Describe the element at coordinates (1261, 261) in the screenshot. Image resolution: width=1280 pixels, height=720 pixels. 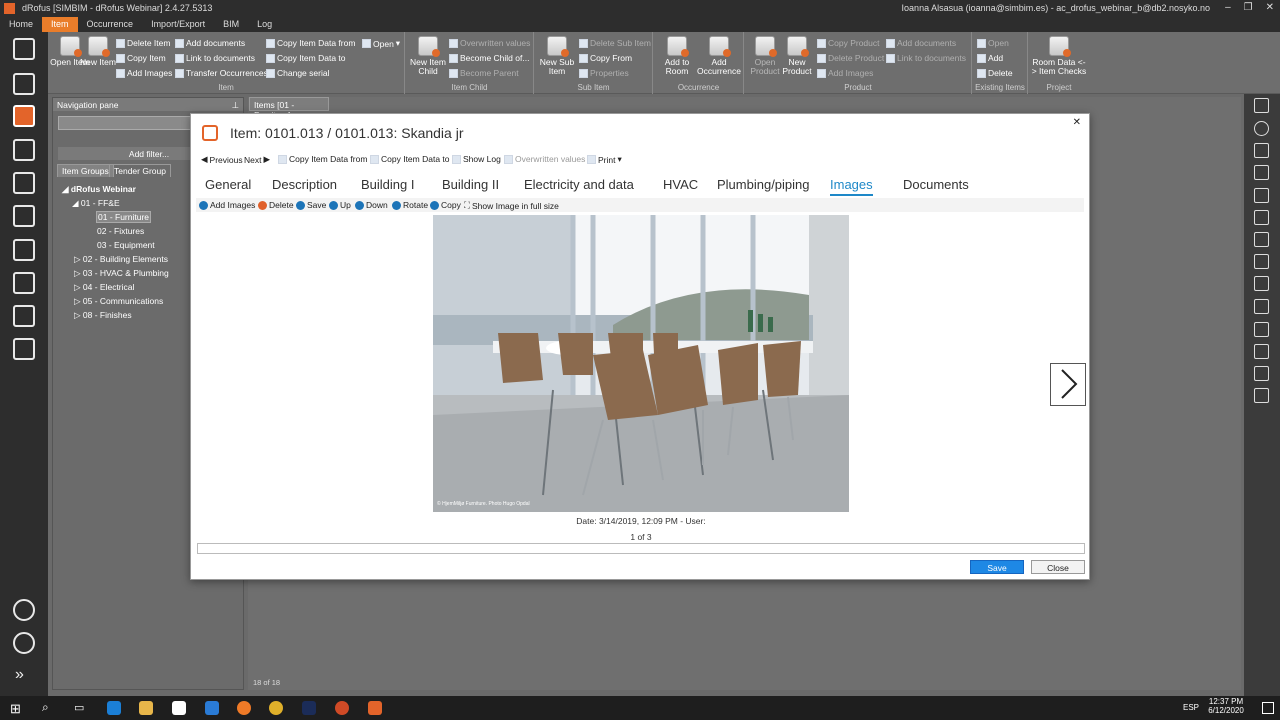
I see `lock-icon` at that location.